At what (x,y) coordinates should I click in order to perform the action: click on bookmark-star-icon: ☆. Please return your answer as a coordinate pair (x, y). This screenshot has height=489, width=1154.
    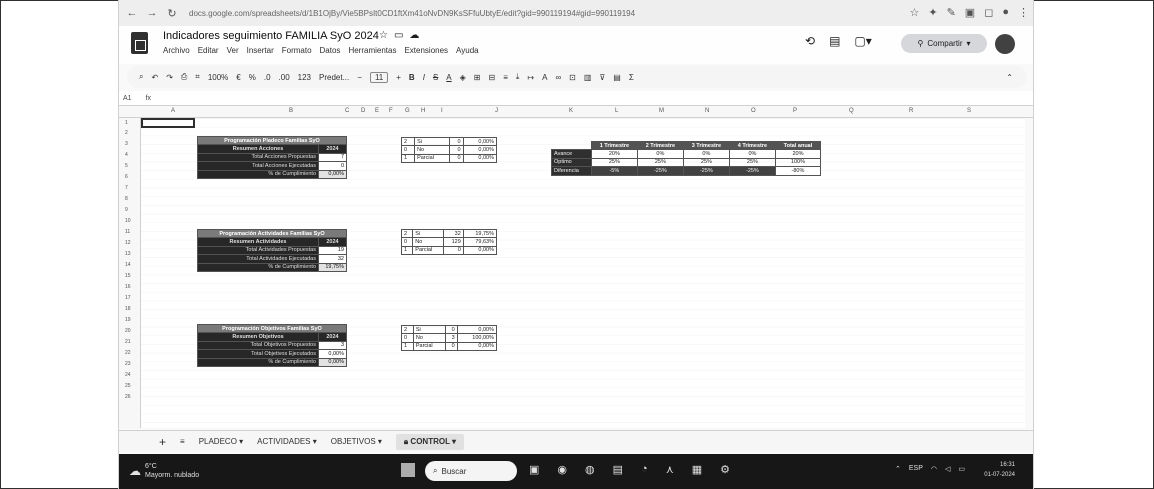
    Looking at the image, I should click on (914, 12).